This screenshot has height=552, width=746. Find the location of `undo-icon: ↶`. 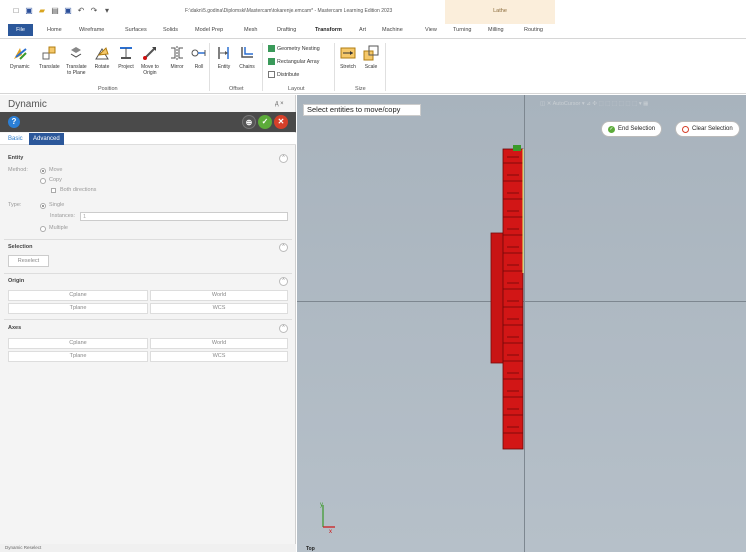

undo-icon: ↶ is located at coordinates (81, 11).